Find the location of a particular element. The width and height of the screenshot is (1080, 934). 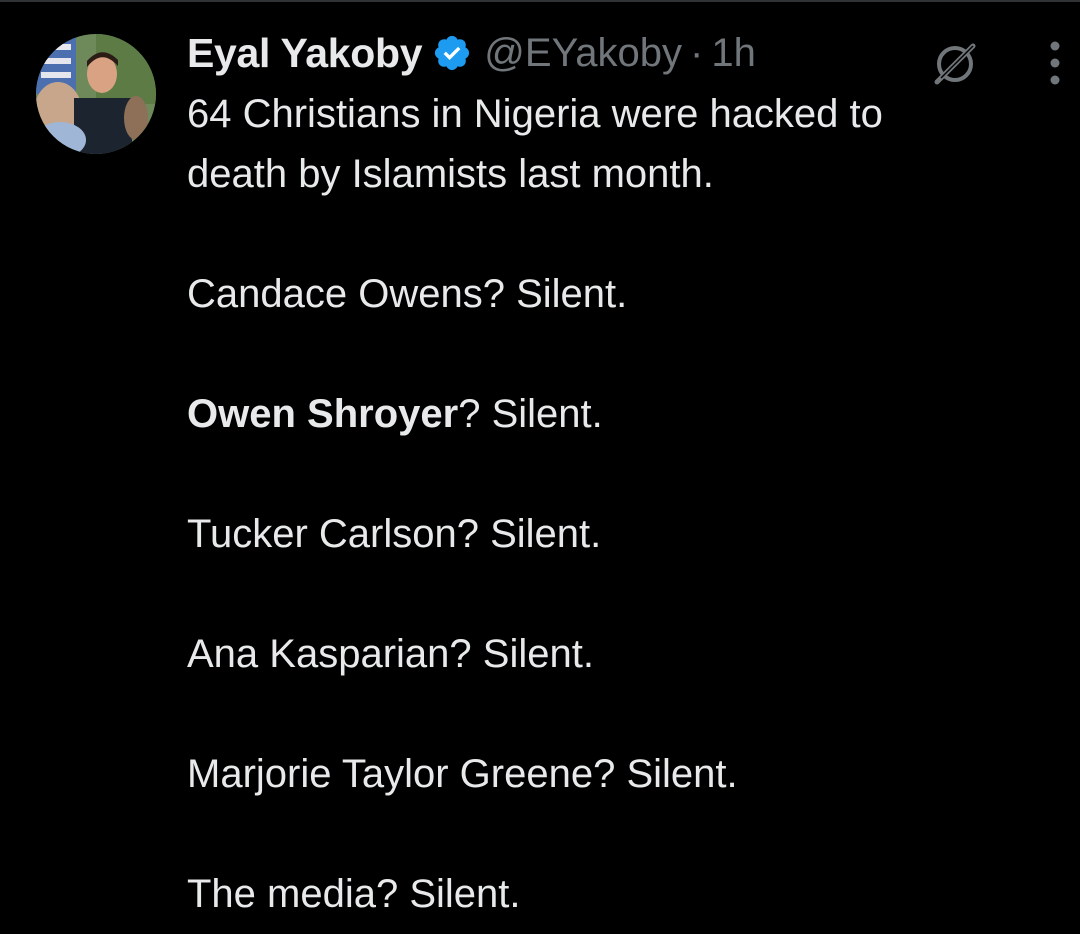

bold-name: Owen Shroyer is located at coordinates (323, 414).